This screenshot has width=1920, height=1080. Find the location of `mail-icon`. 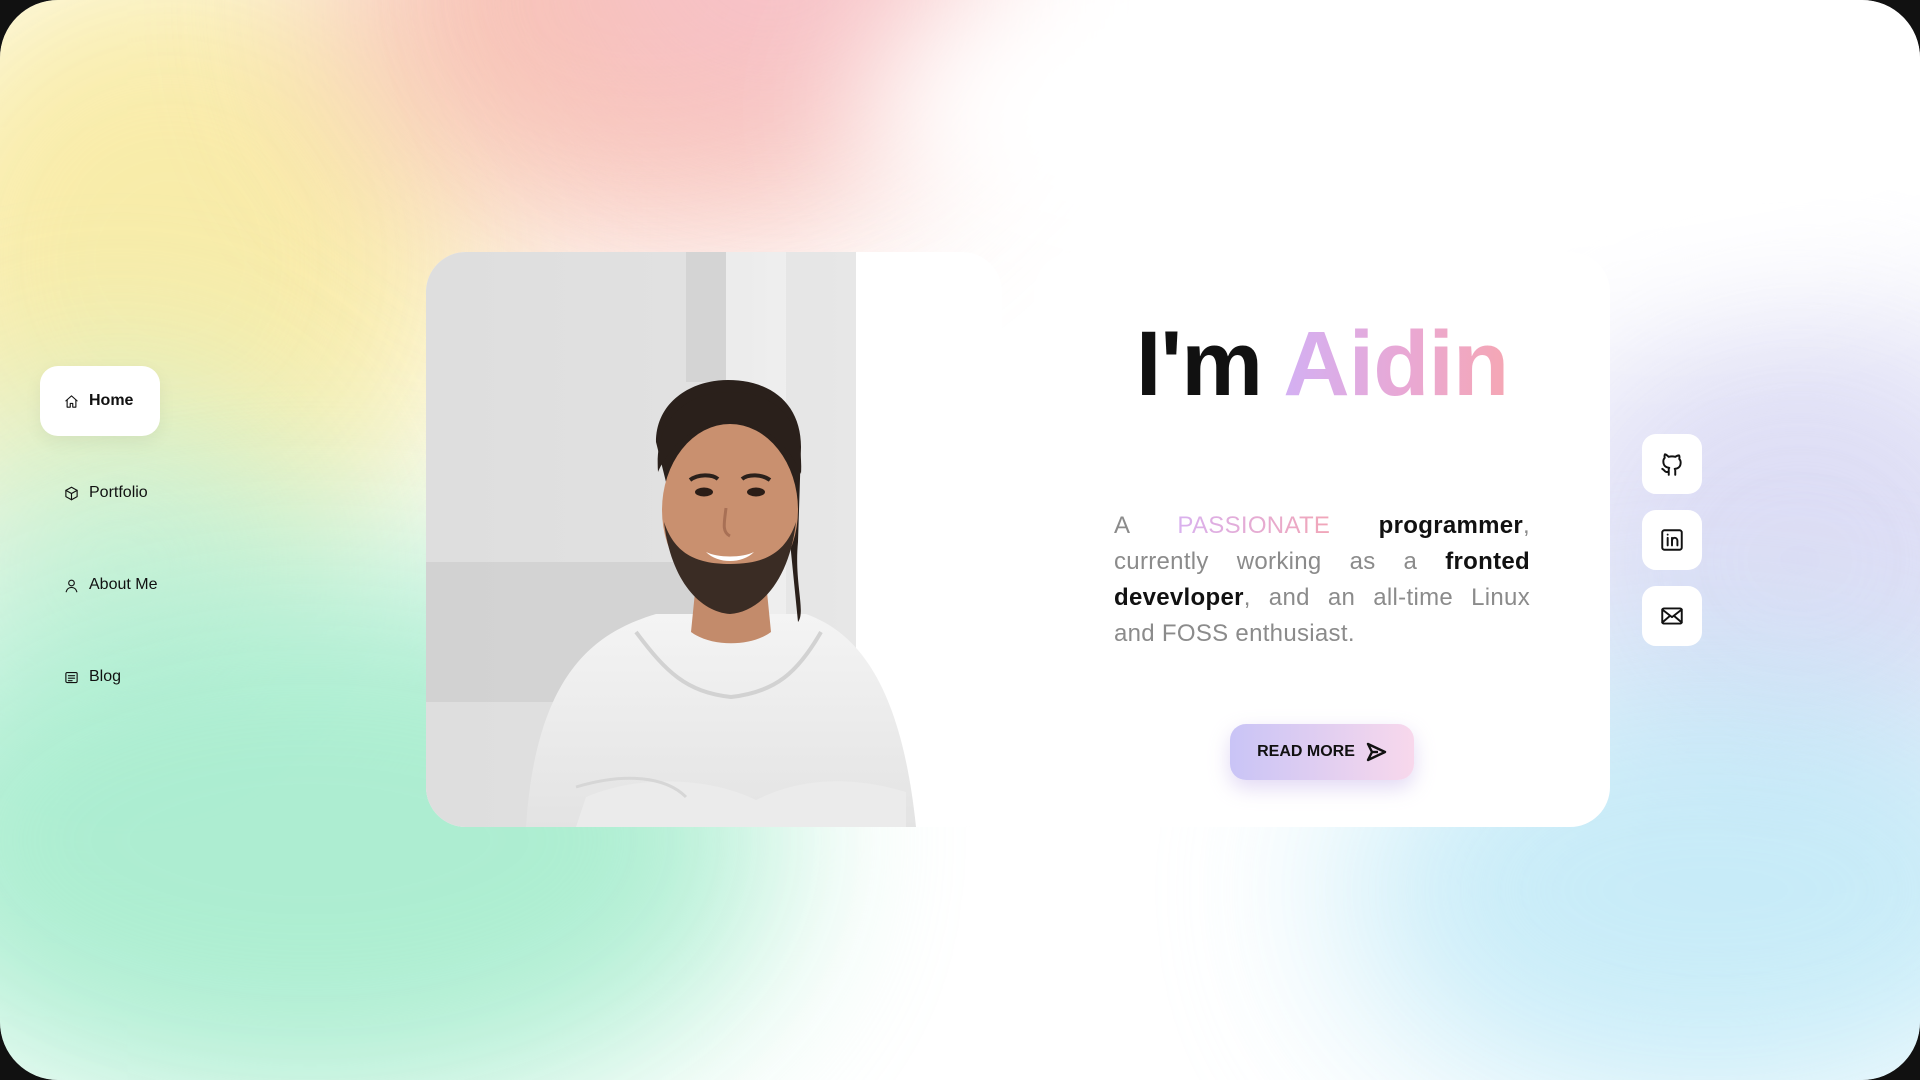

mail-icon is located at coordinates (1672, 616).